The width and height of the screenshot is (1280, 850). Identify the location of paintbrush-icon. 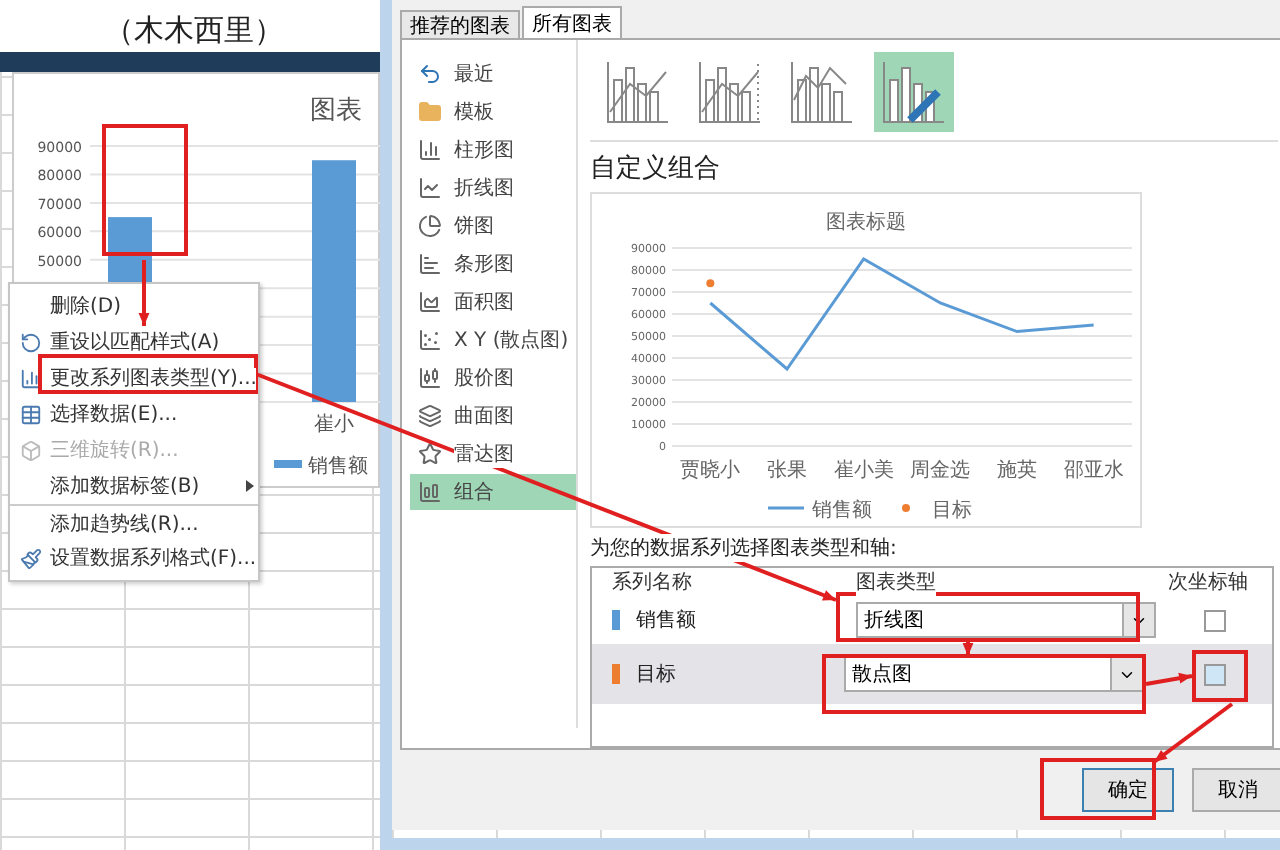
(30, 558).